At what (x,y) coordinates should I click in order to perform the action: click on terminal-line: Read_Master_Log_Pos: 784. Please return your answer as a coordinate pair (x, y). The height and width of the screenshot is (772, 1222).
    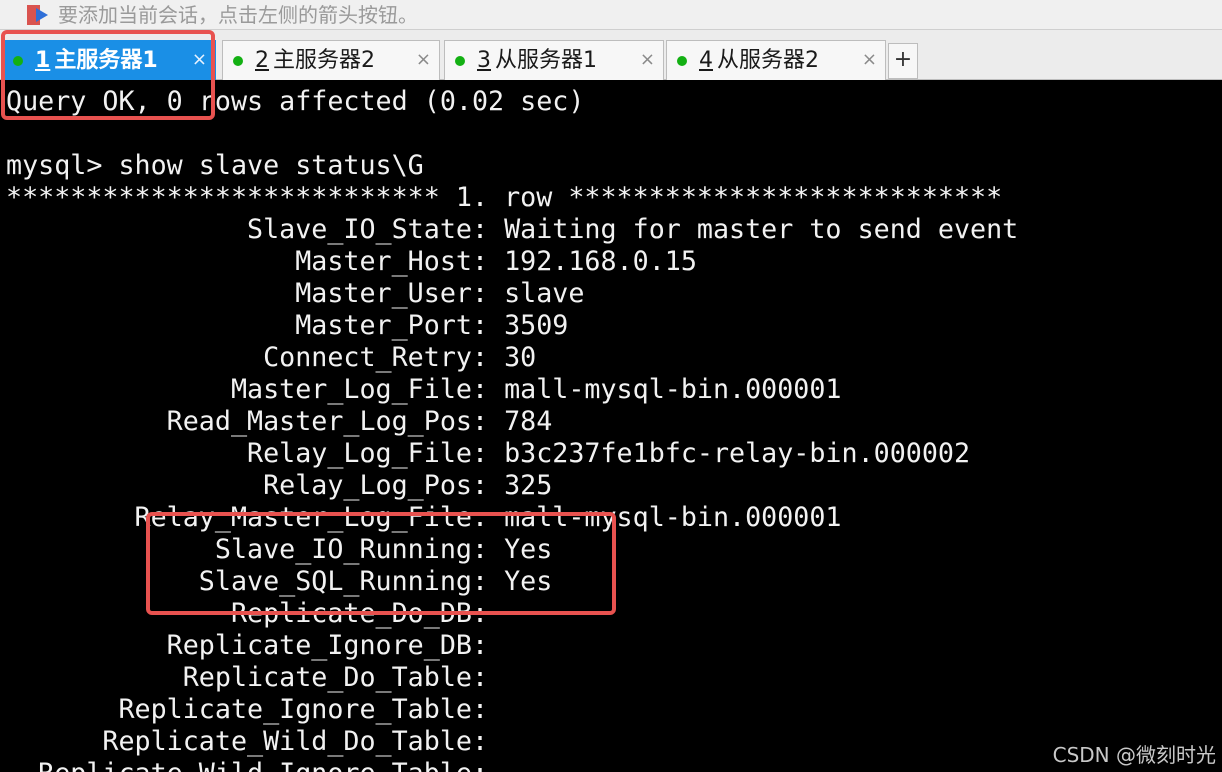
    Looking at the image, I should click on (279, 421).